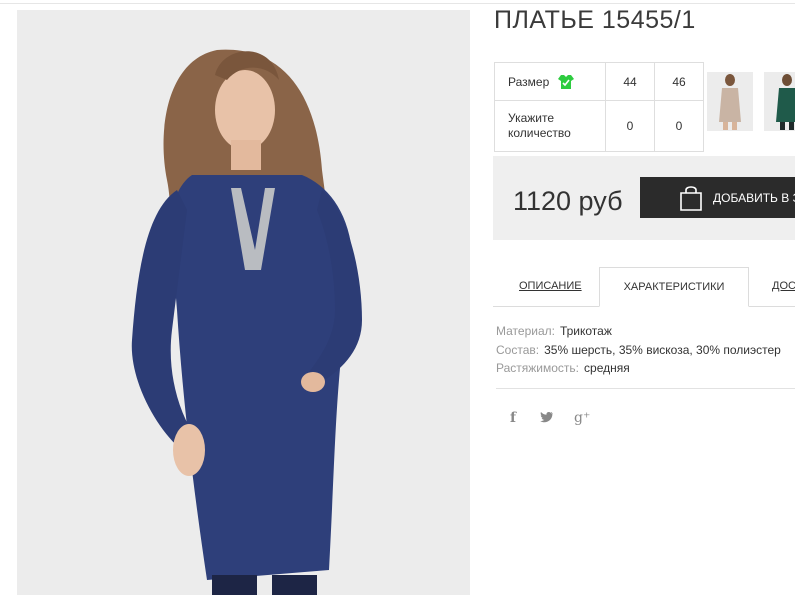 This screenshot has height=595, width=795. Describe the element at coordinates (568, 201) in the screenshot. I see `product-price: 1120 руб` at that location.